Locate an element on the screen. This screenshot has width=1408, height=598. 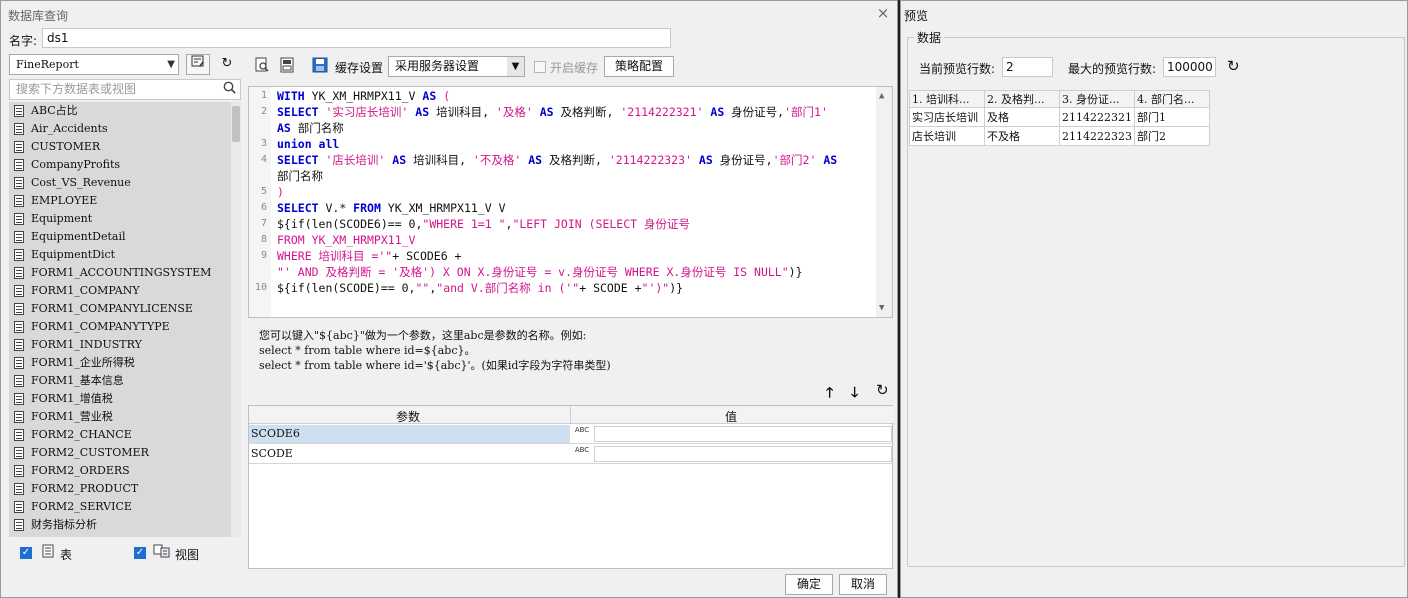
refresh-preview-icon: ↻ is located at coordinates (1233, 66).